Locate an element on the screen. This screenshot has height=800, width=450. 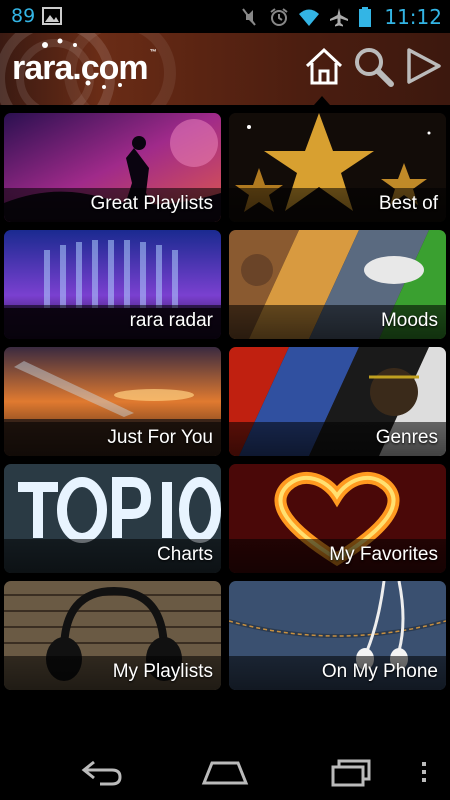
tile-rara-radar: rara radar is located at coordinates (112, 284).